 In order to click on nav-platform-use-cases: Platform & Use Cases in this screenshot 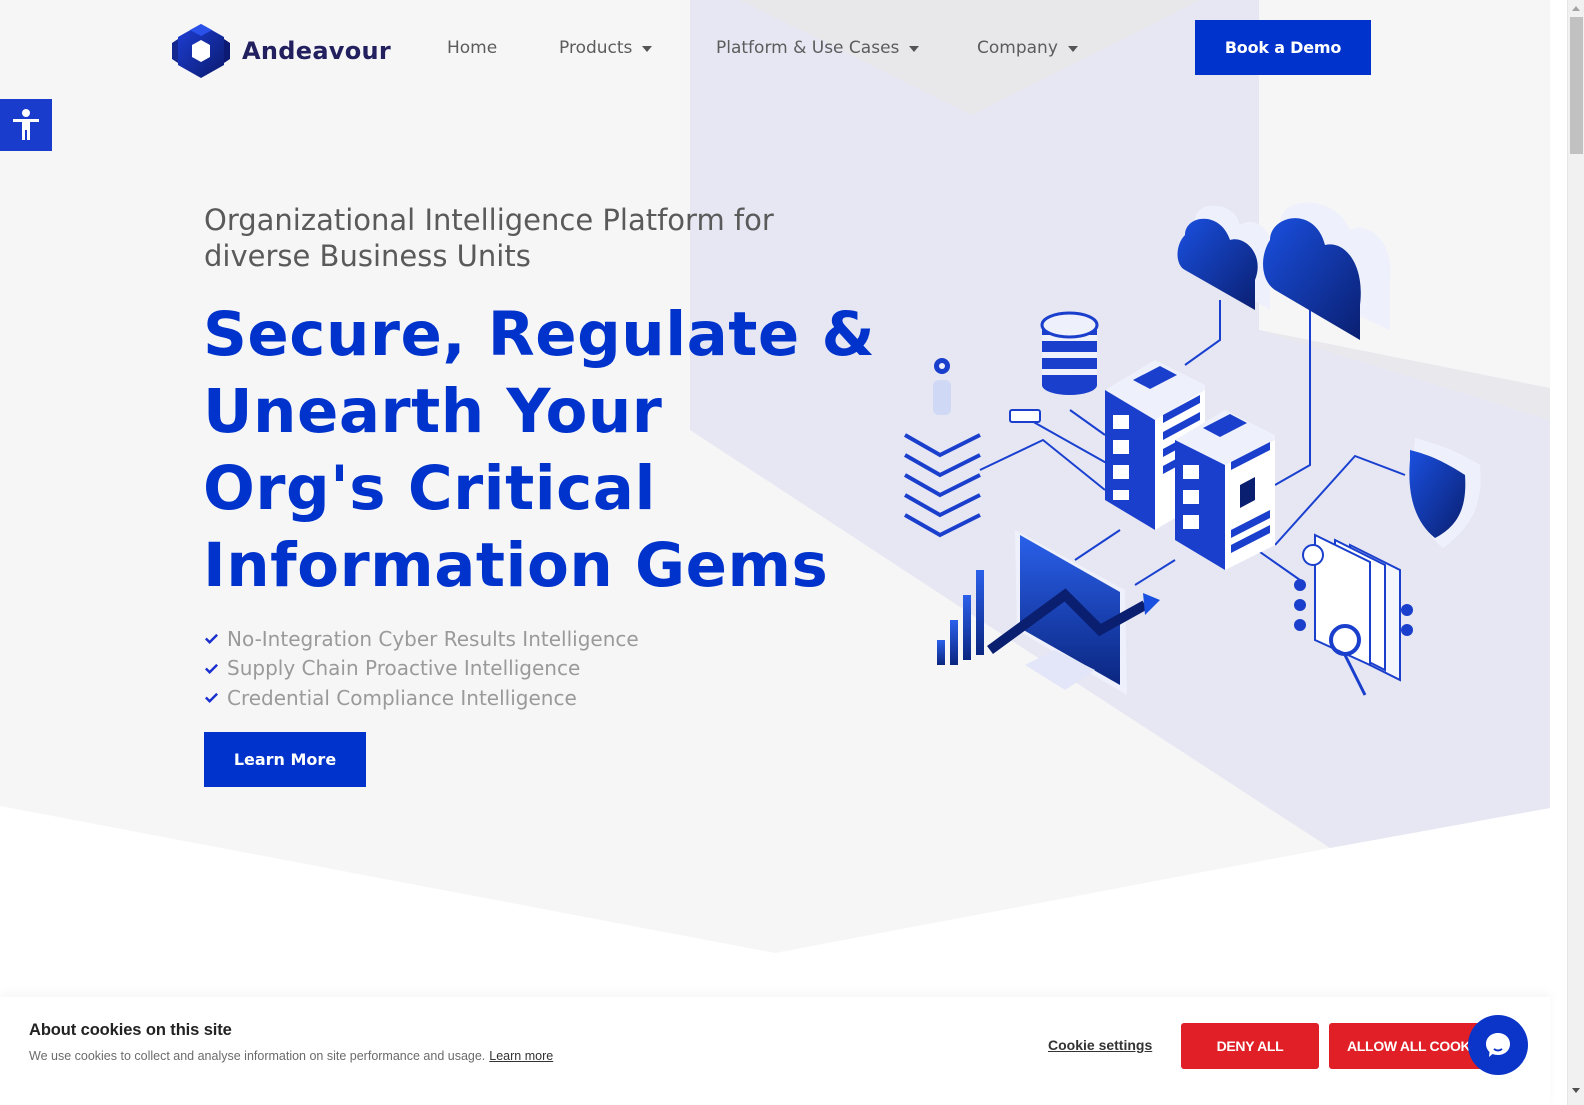, I will do `click(818, 48)`.